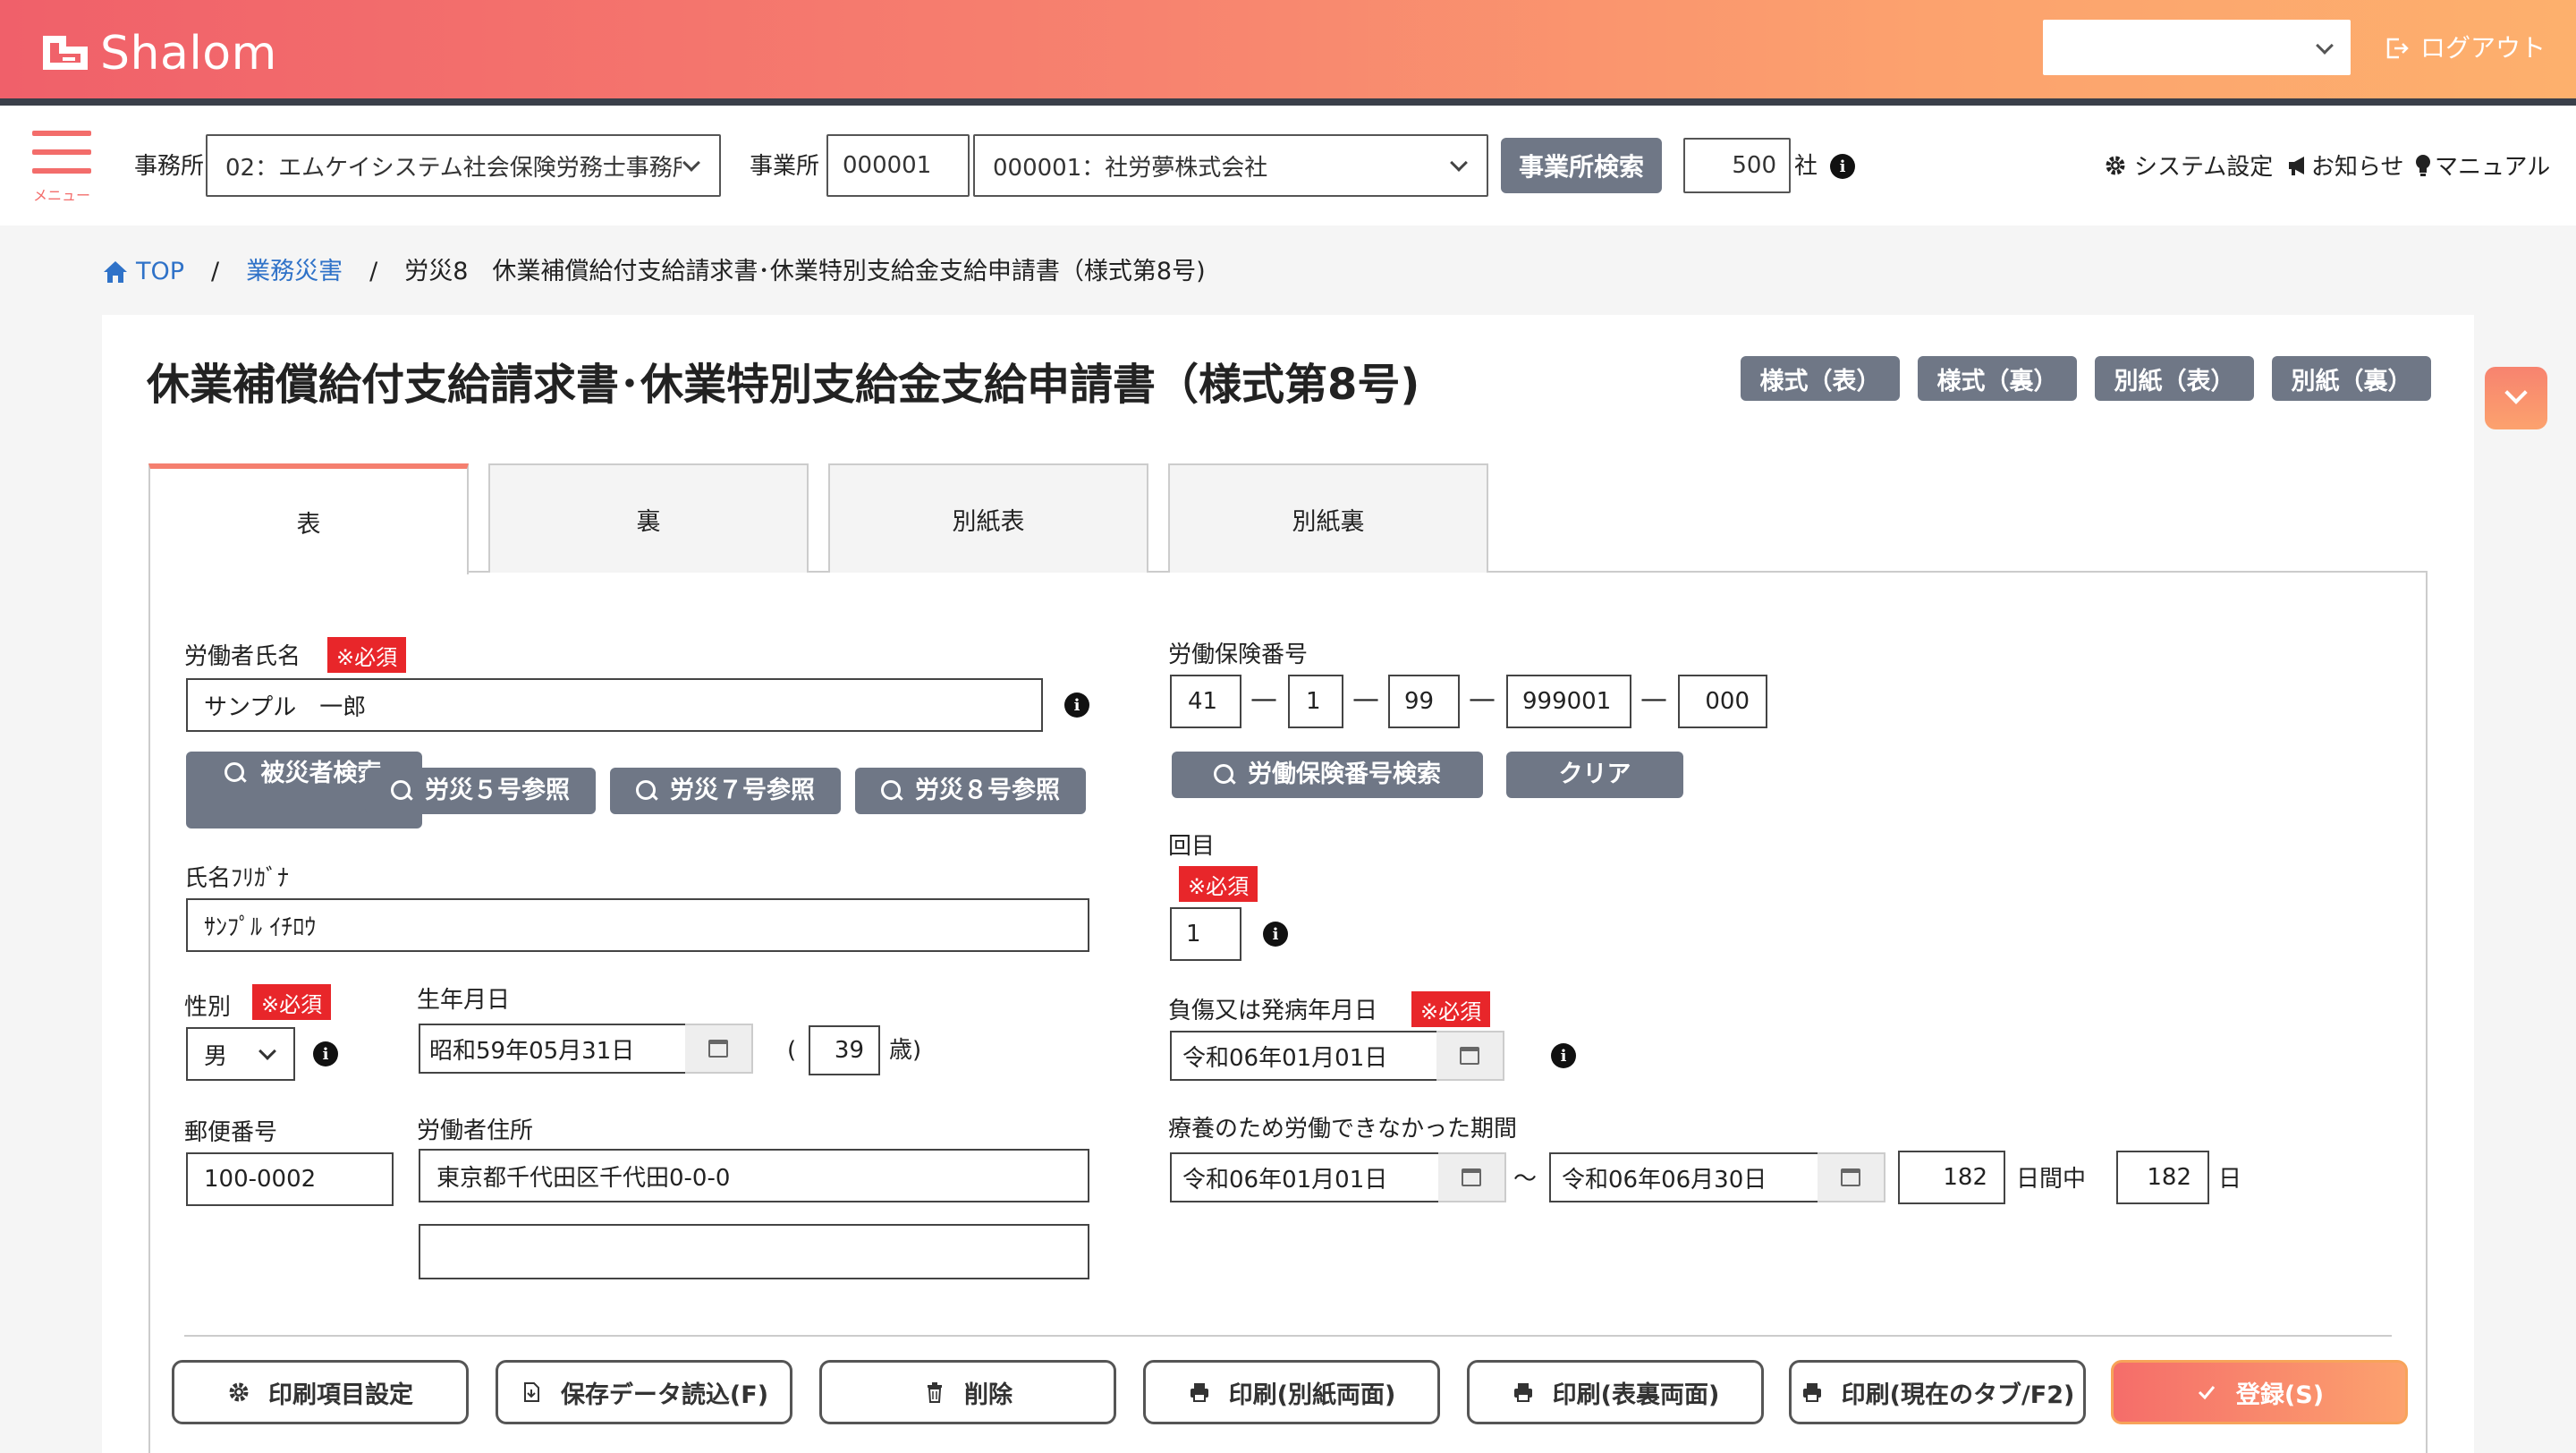 The width and height of the screenshot is (2576, 1453). Describe the element at coordinates (2051, 1179) in the screenshot. I see `days-unit: 日間中` at that location.